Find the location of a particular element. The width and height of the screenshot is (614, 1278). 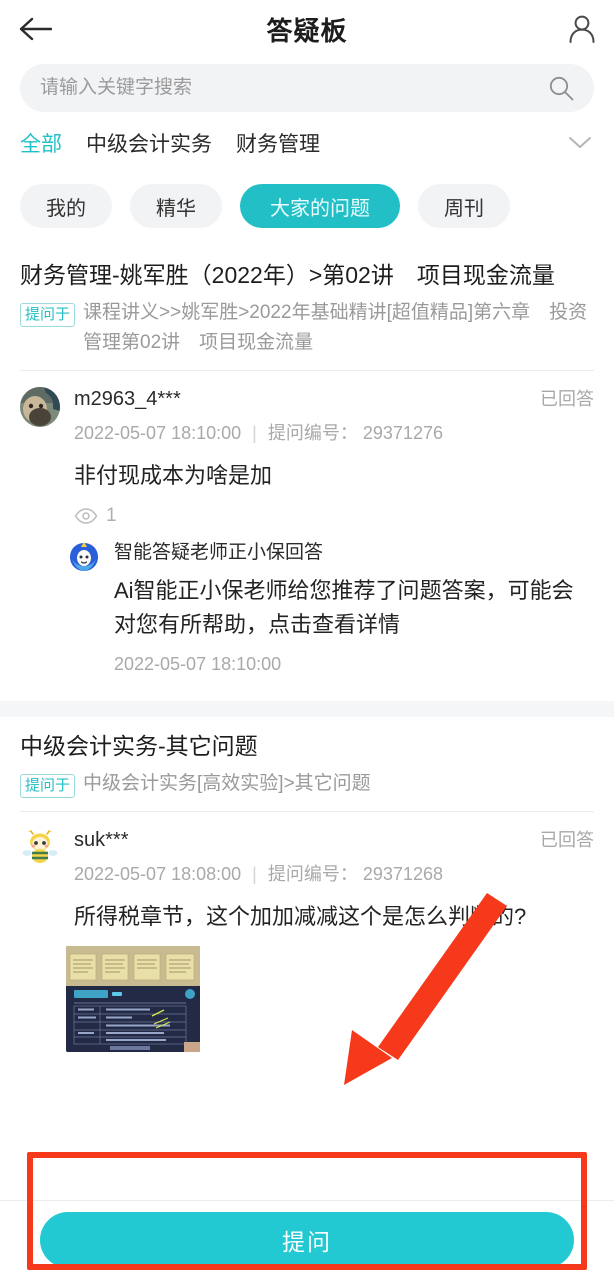

profile-button is located at coordinates (576, 29).